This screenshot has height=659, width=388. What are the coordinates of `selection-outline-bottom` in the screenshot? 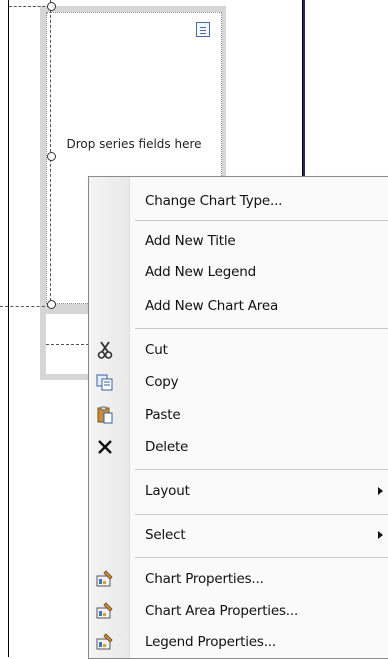 It's located at (25, 306).